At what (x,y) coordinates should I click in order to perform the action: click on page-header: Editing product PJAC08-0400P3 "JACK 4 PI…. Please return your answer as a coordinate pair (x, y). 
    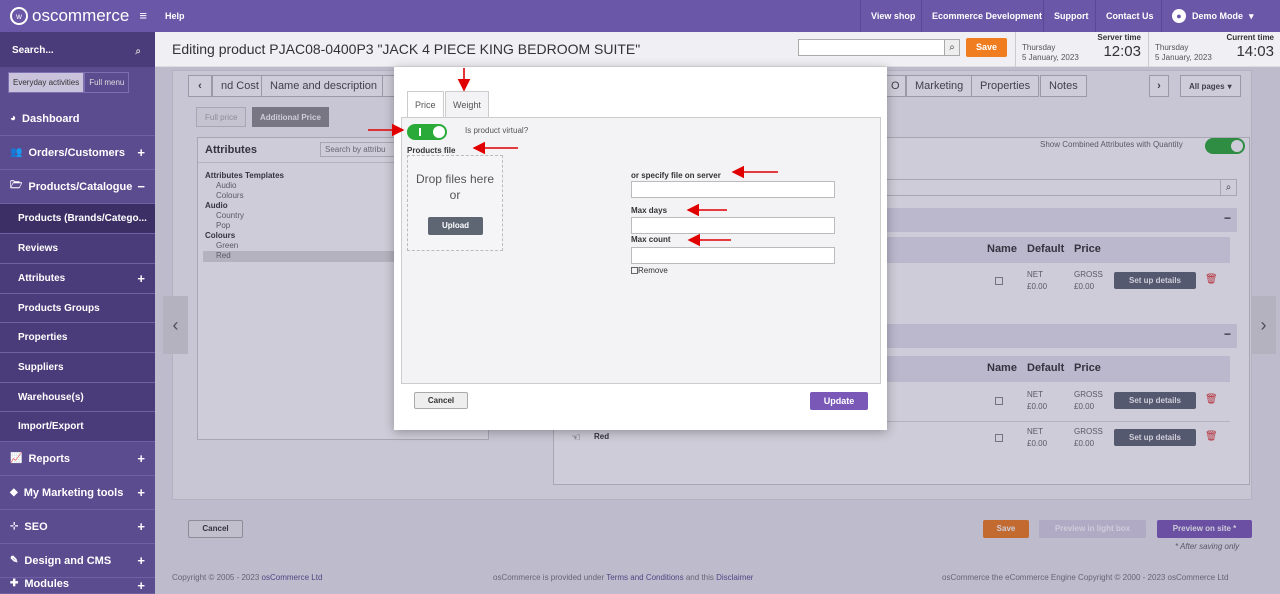
    Looking at the image, I should click on (717, 49).